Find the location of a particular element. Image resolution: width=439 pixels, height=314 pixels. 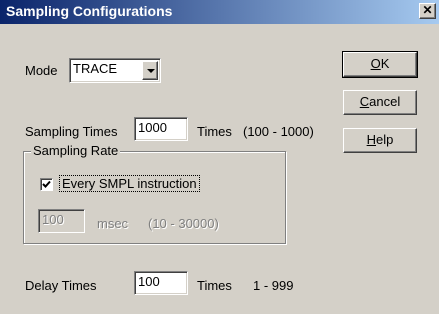

sampling-interval-unit: msec is located at coordinates (113, 223).